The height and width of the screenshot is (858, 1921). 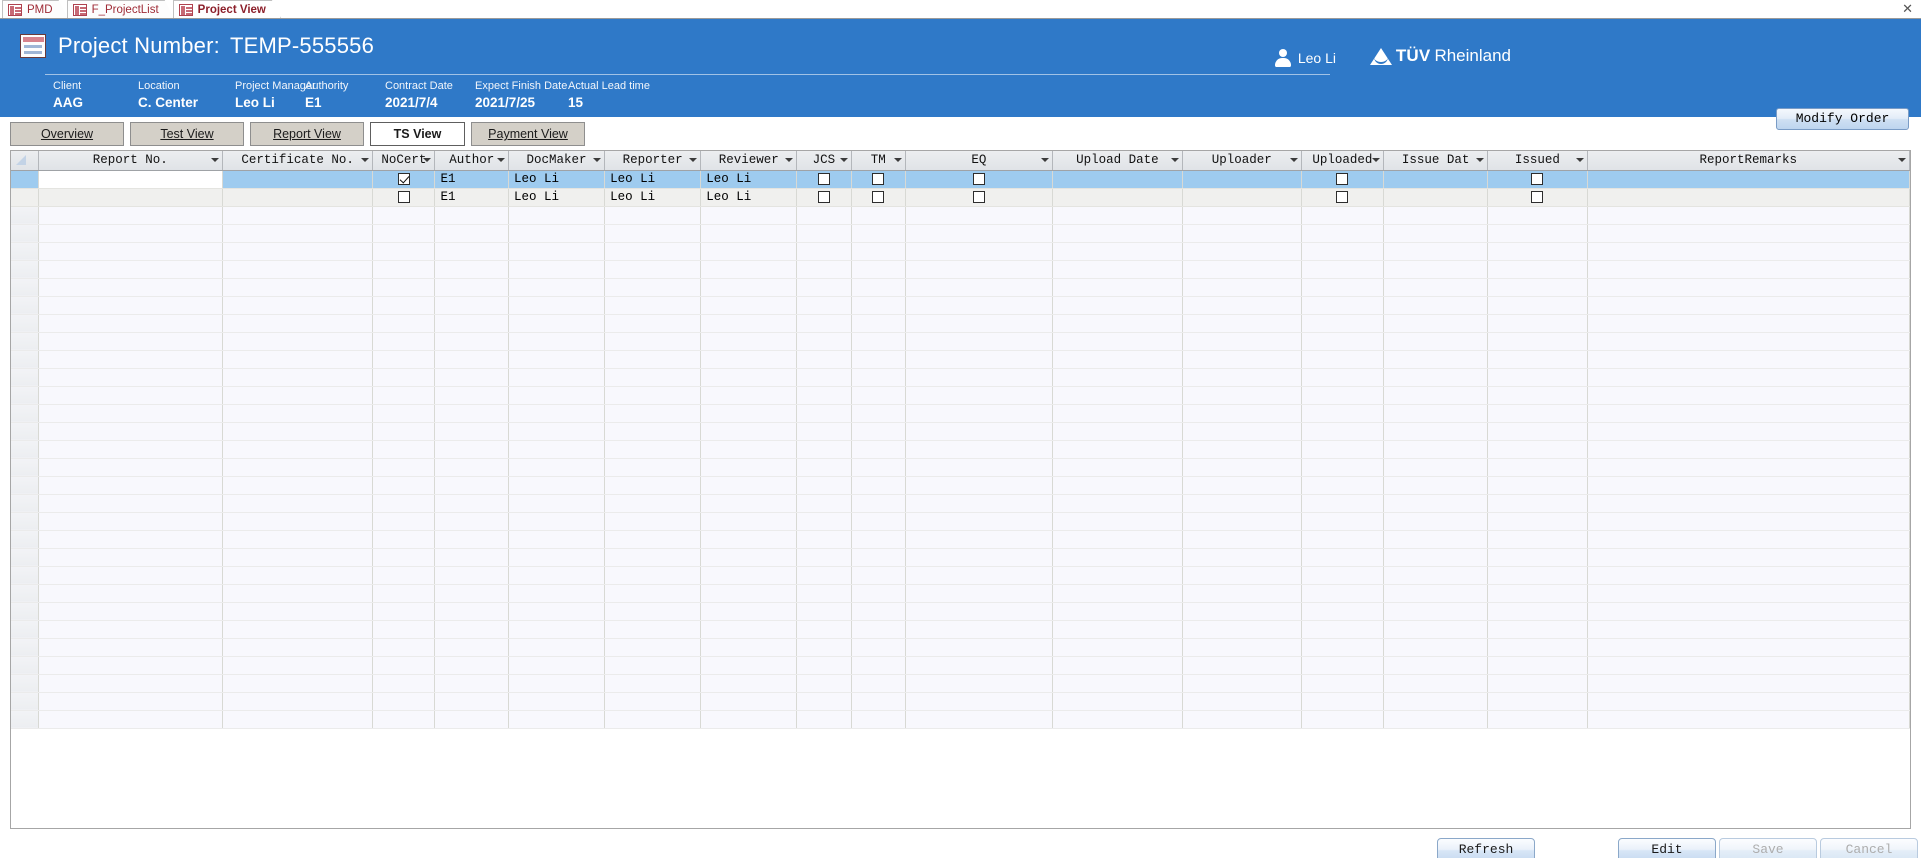 What do you see at coordinates (417, 134) in the screenshot?
I see `tab-ts-view: TS View` at bounding box center [417, 134].